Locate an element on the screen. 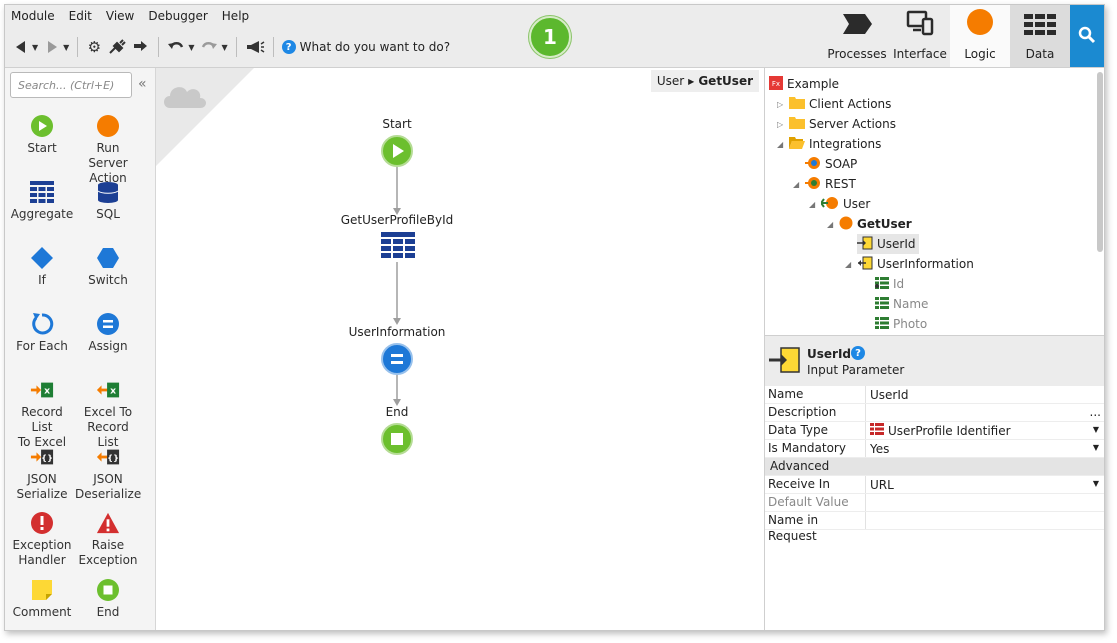  search-button is located at coordinates (1087, 36).